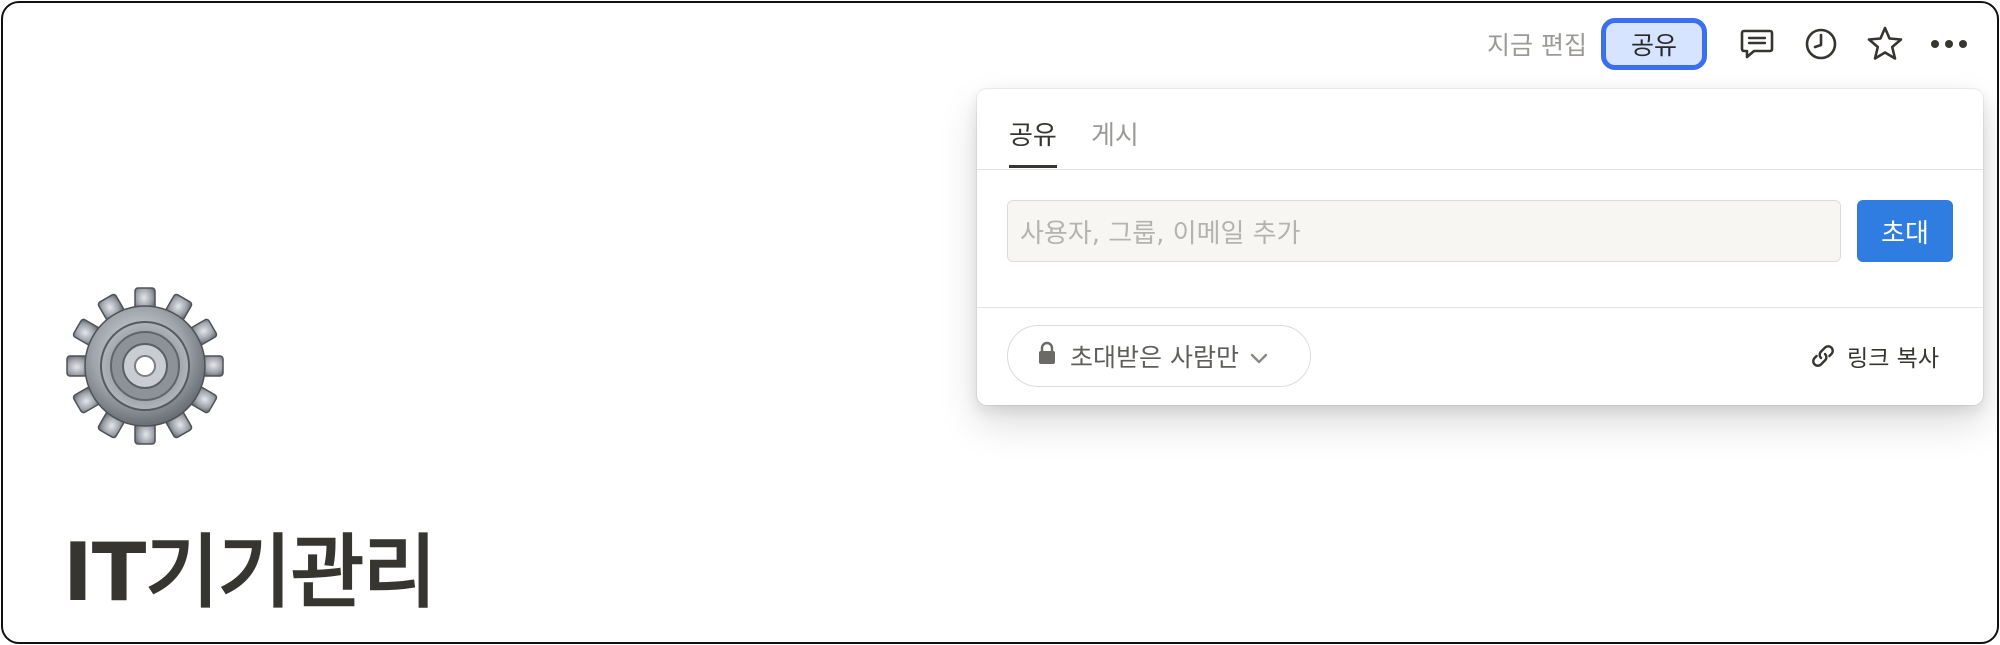 Image resolution: width=2000 pixels, height=645 pixels. I want to click on page-title: IT기기관리, so click(250, 573).